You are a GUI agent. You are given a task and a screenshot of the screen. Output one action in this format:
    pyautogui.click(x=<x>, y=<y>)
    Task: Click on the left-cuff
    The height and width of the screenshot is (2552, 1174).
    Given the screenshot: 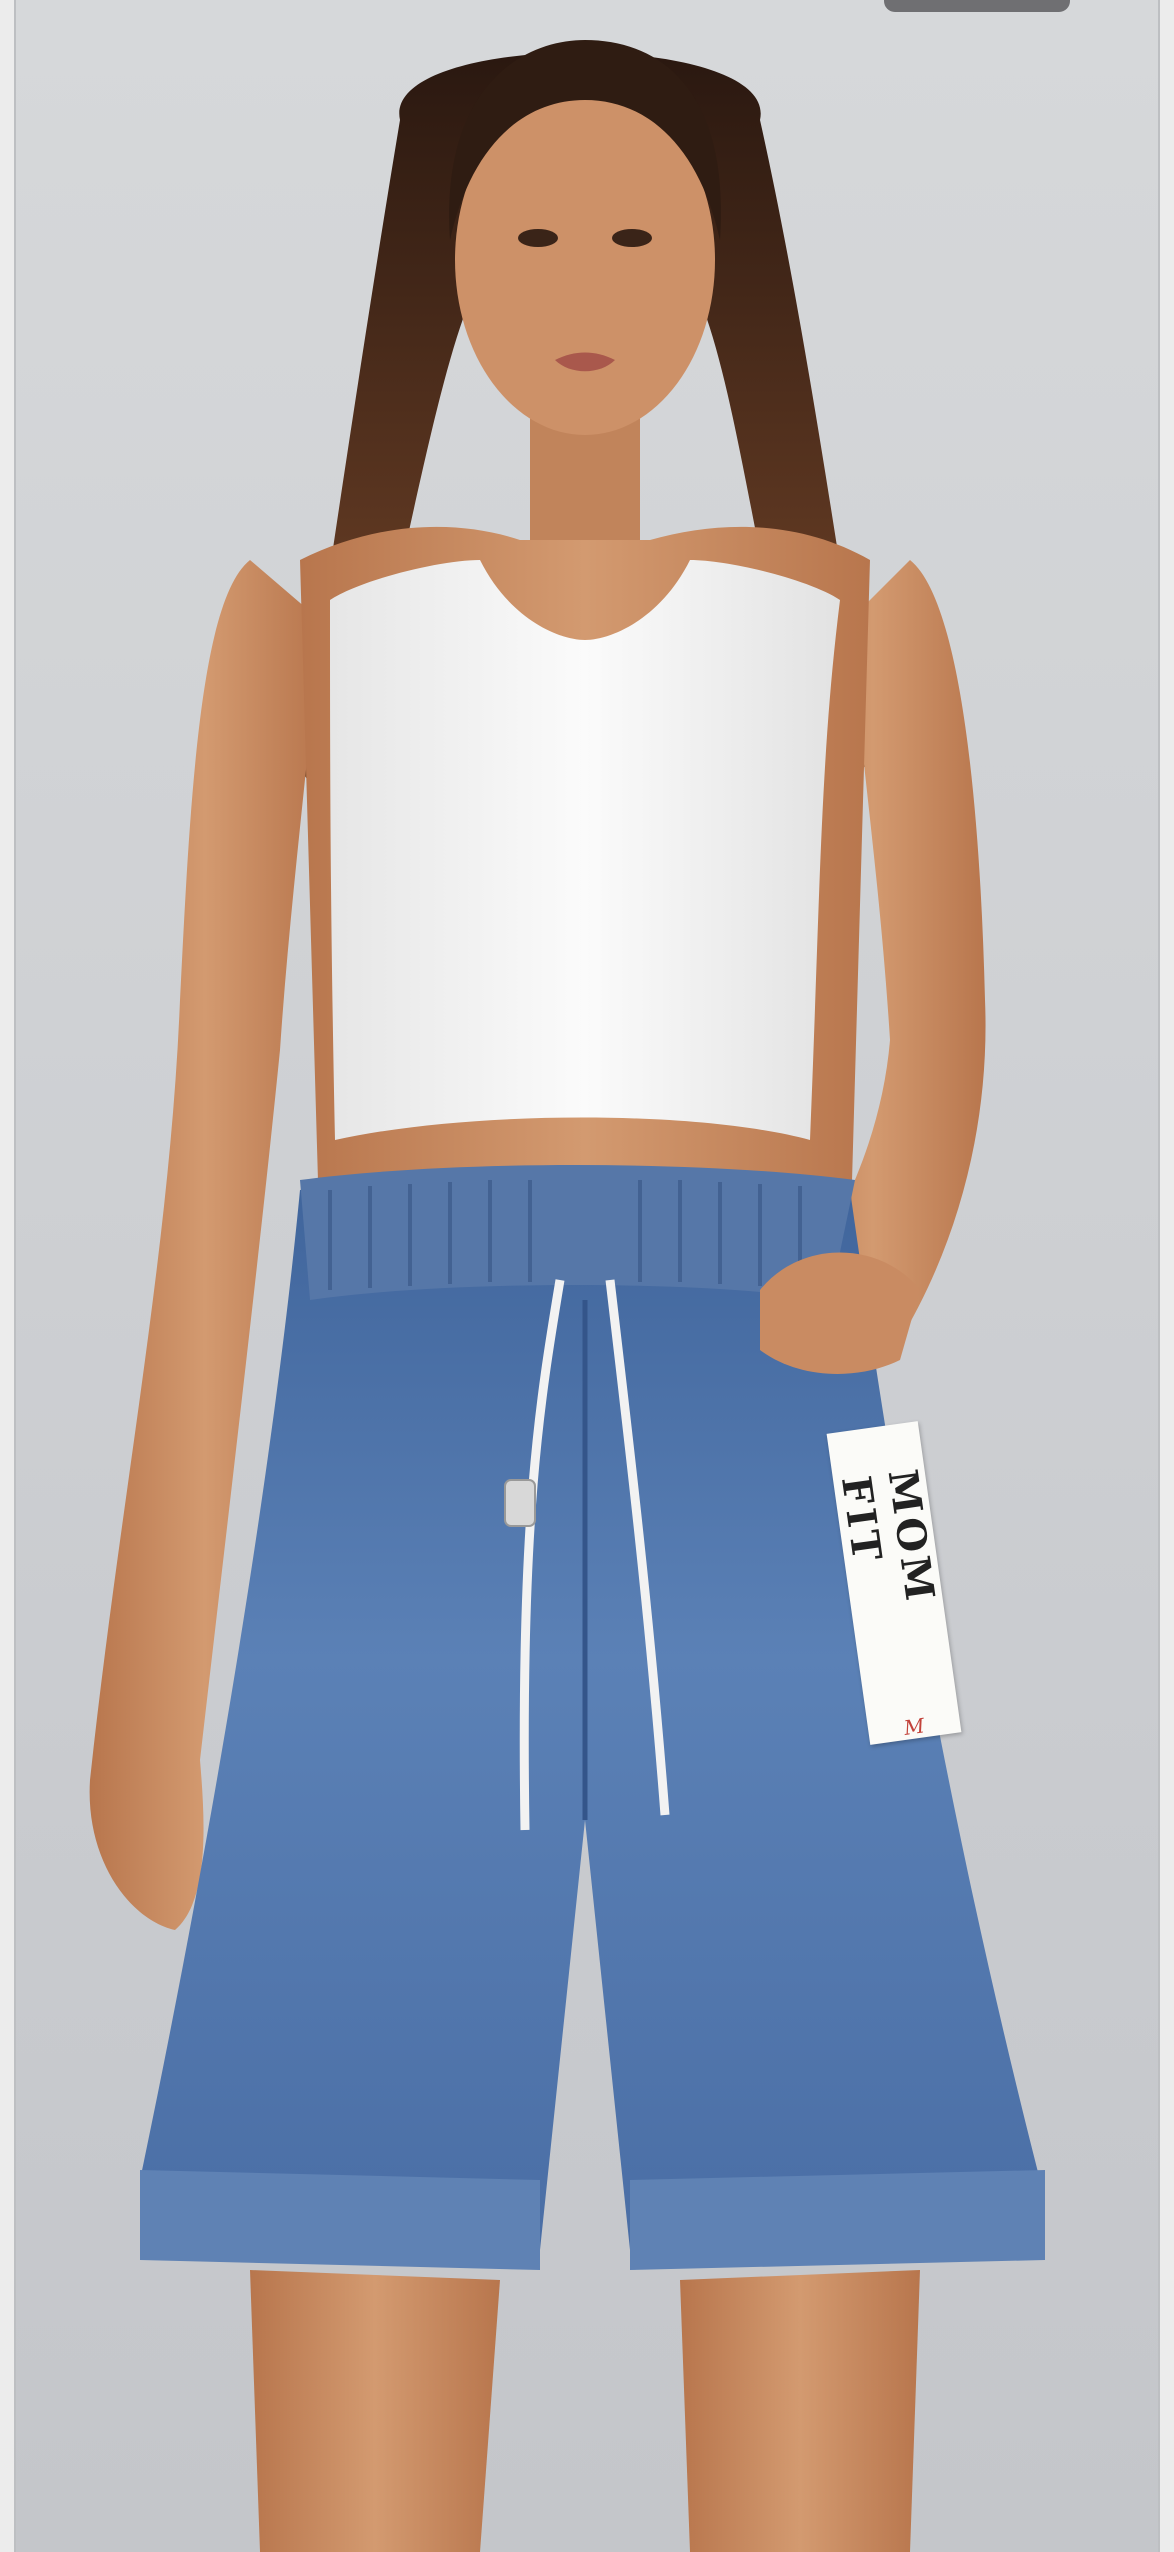 What is the action you would take?
    pyautogui.click(x=340, y=2220)
    